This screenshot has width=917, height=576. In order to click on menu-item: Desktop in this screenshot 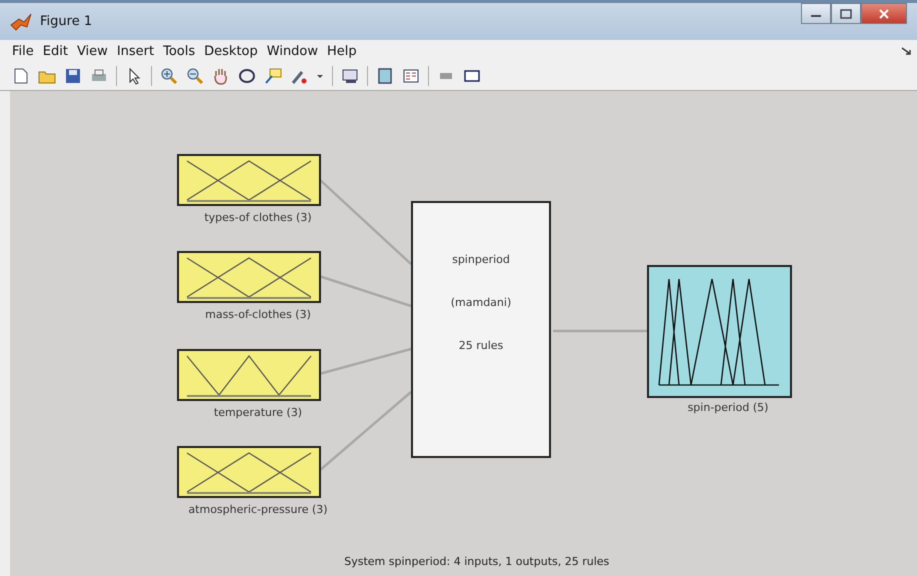, I will do `click(231, 51)`.